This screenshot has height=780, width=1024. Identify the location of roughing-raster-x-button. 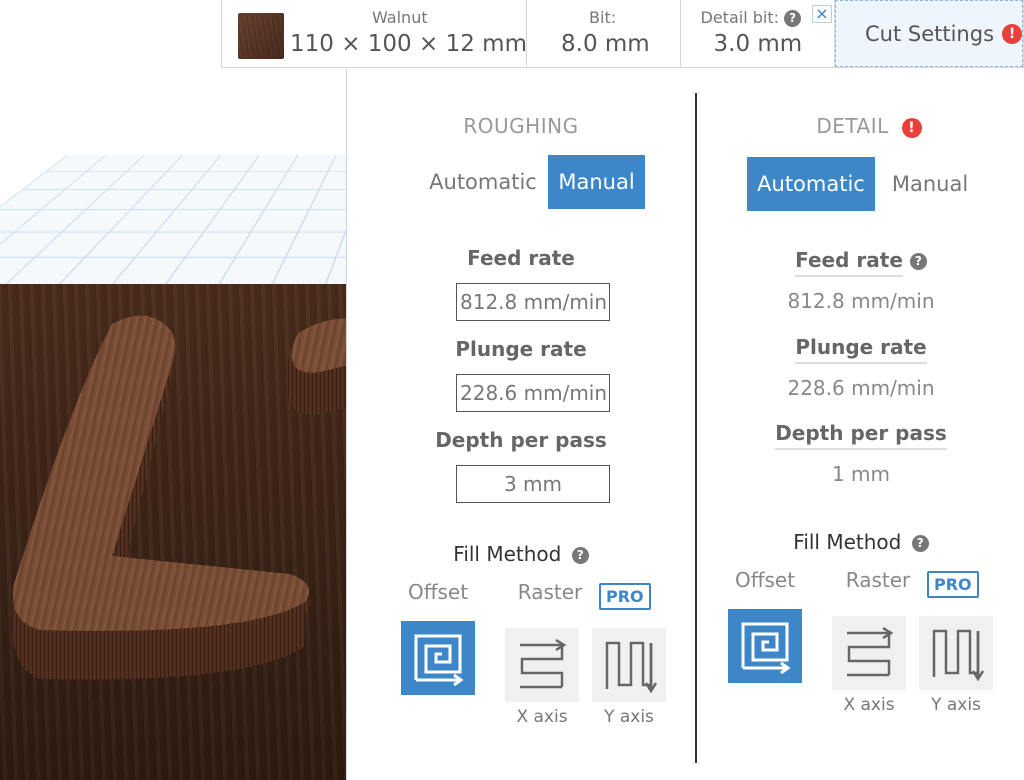
(542, 665).